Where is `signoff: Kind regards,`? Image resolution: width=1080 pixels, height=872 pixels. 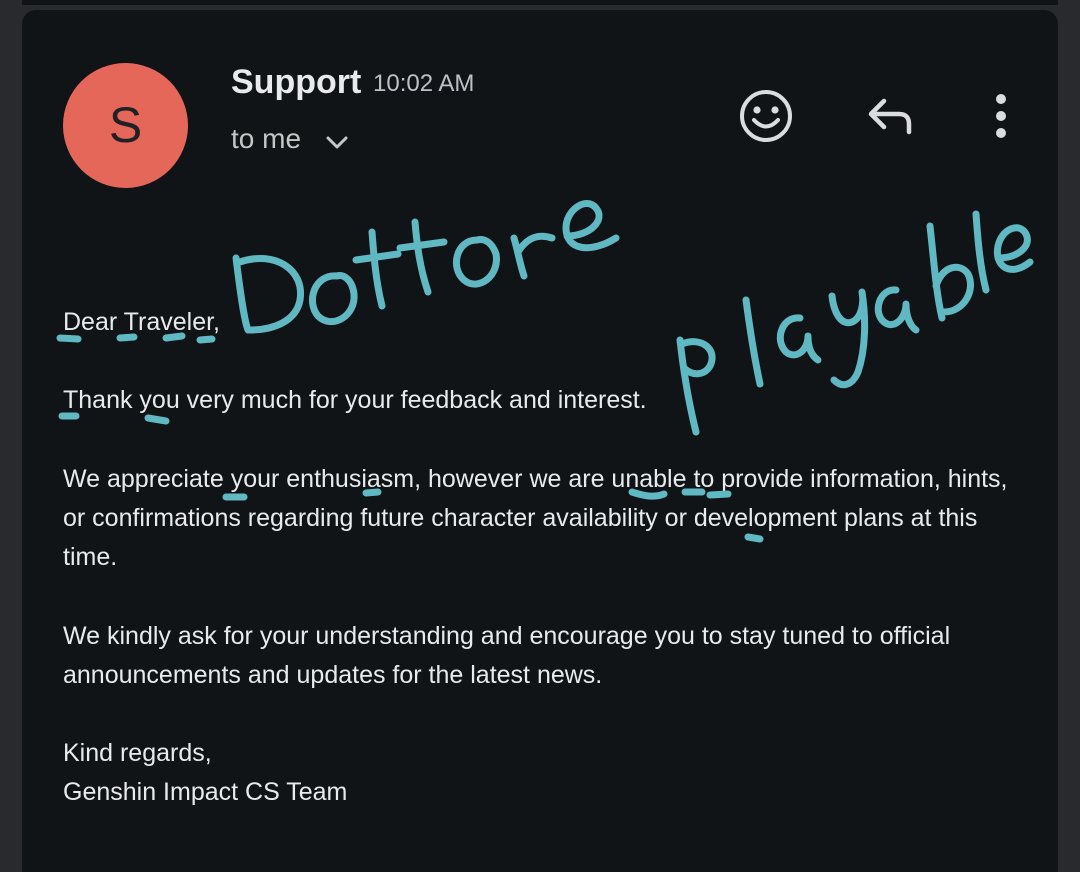
signoff: Kind regards, is located at coordinates (137, 753).